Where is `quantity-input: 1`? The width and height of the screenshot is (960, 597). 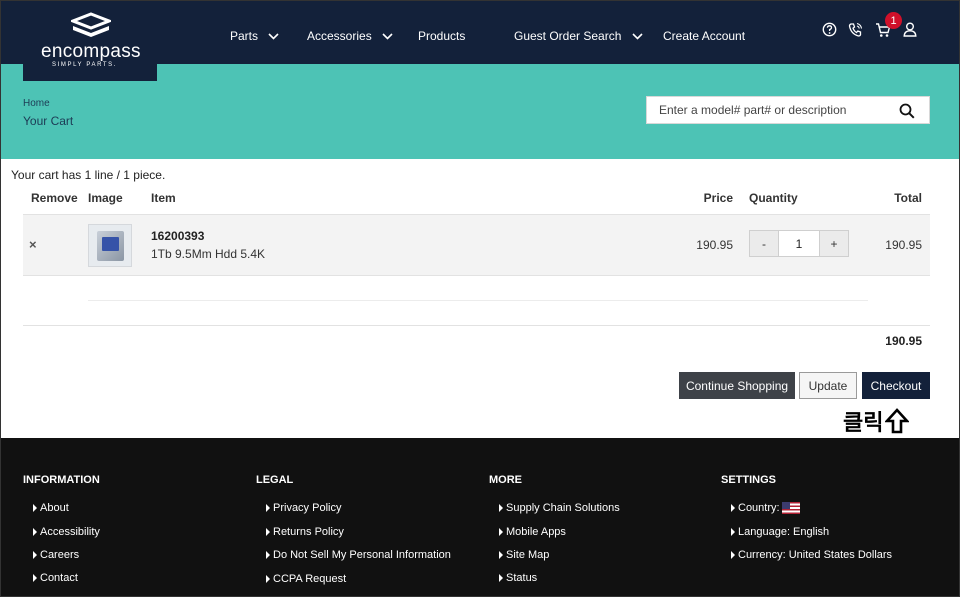 quantity-input: 1 is located at coordinates (799, 243).